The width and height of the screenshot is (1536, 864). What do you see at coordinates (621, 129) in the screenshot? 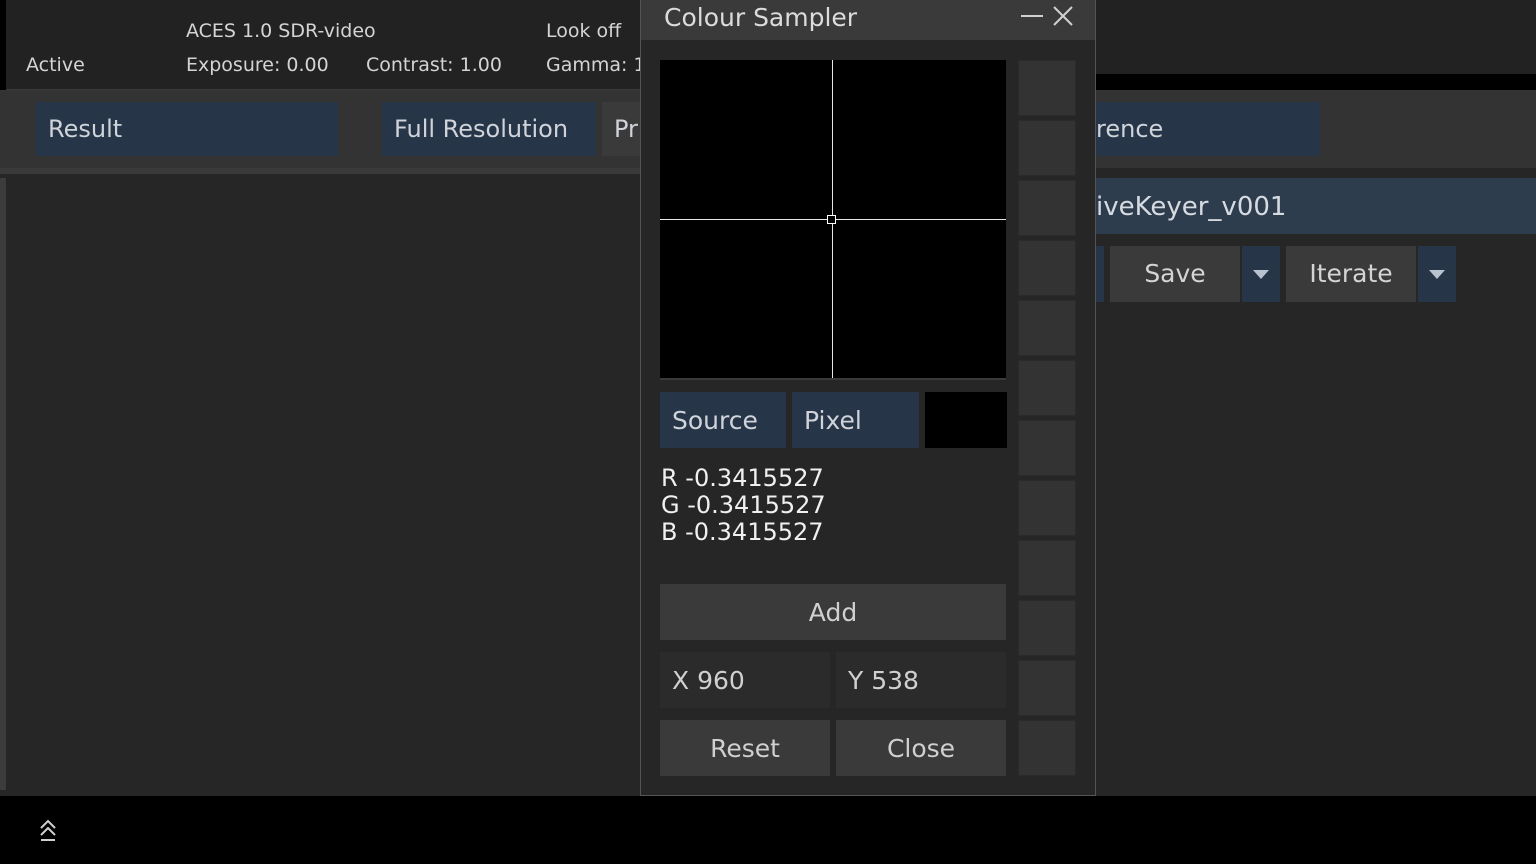
I see `partial-view-button: Pr` at bounding box center [621, 129].